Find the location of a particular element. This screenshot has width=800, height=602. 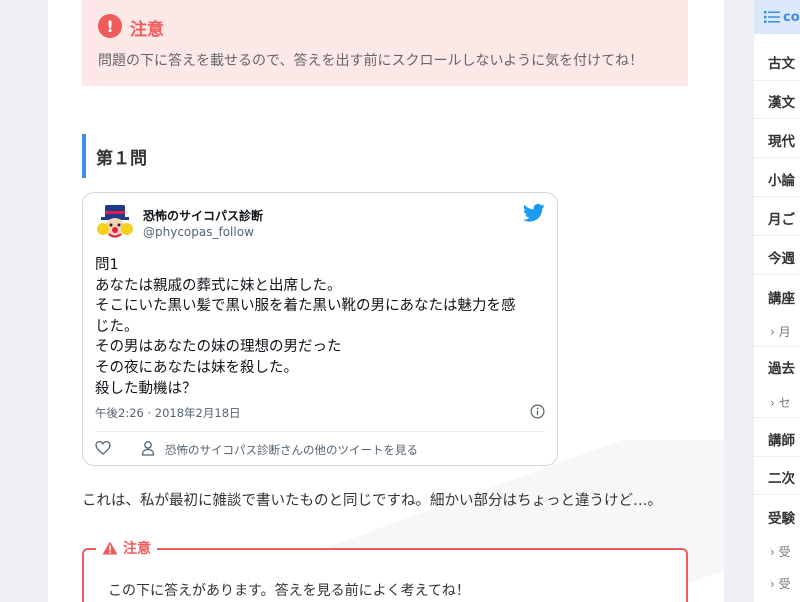

toc-item: 今週 is located at coordinates (781, 257).